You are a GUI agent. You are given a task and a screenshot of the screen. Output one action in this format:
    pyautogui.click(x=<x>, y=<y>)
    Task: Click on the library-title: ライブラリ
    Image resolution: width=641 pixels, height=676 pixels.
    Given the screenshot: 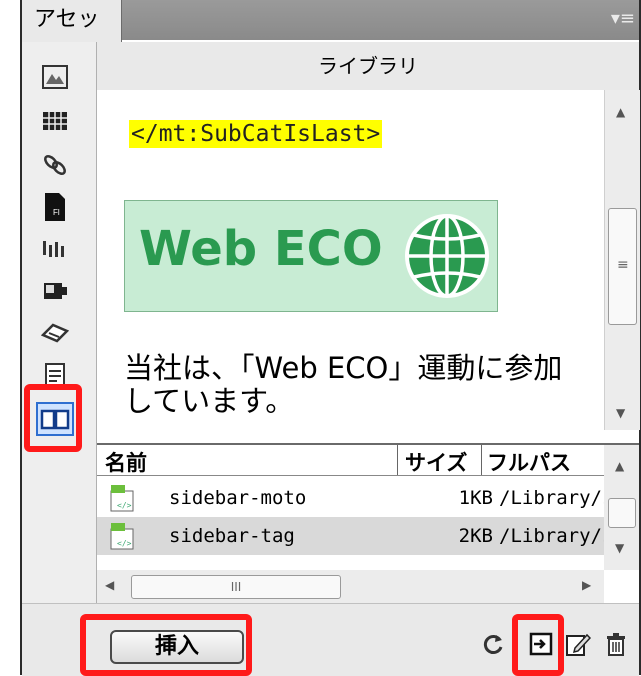 What is the action you would take?
    pyautogui.click(x=368, y=66)
    